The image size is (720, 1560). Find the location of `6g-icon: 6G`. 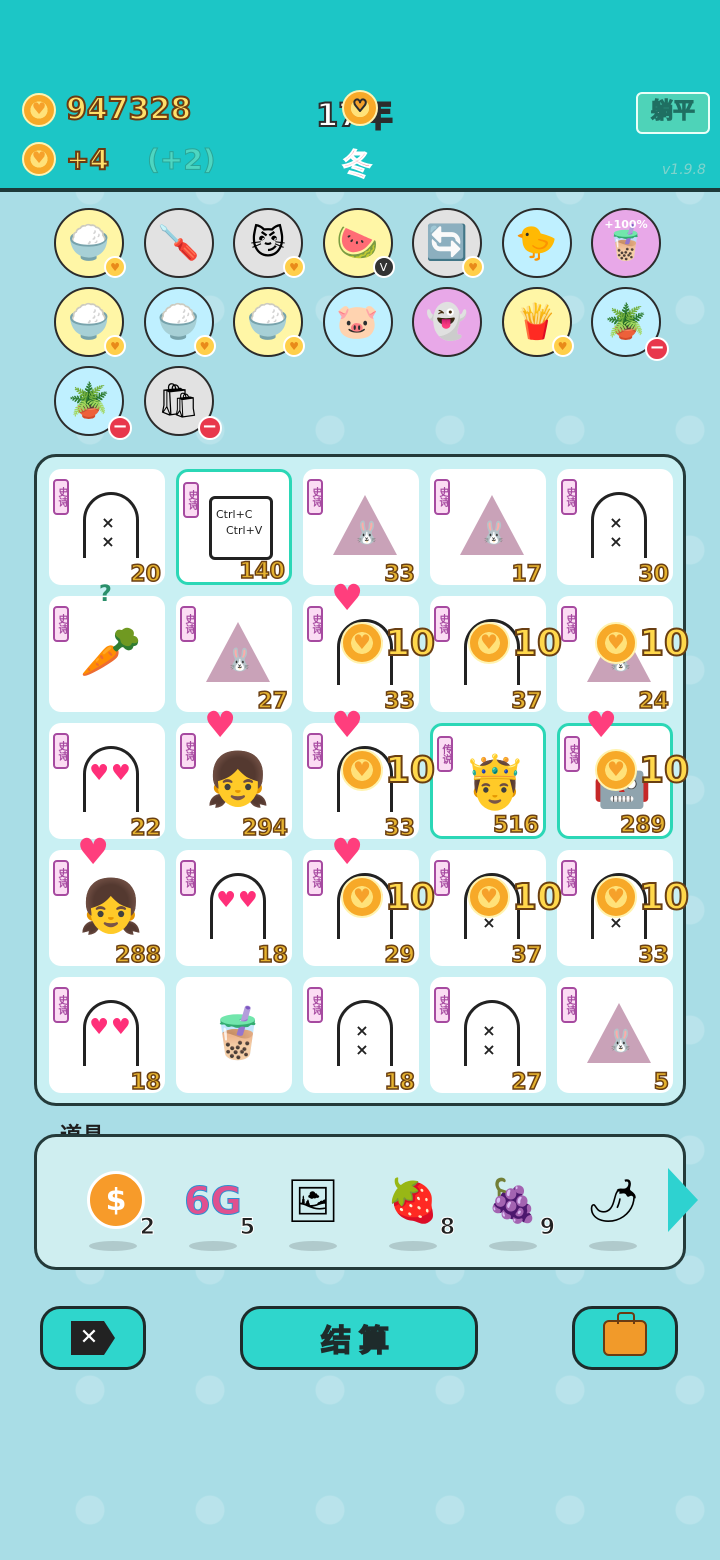

6g-icon: 6G is located at coordinates (213, 1201).